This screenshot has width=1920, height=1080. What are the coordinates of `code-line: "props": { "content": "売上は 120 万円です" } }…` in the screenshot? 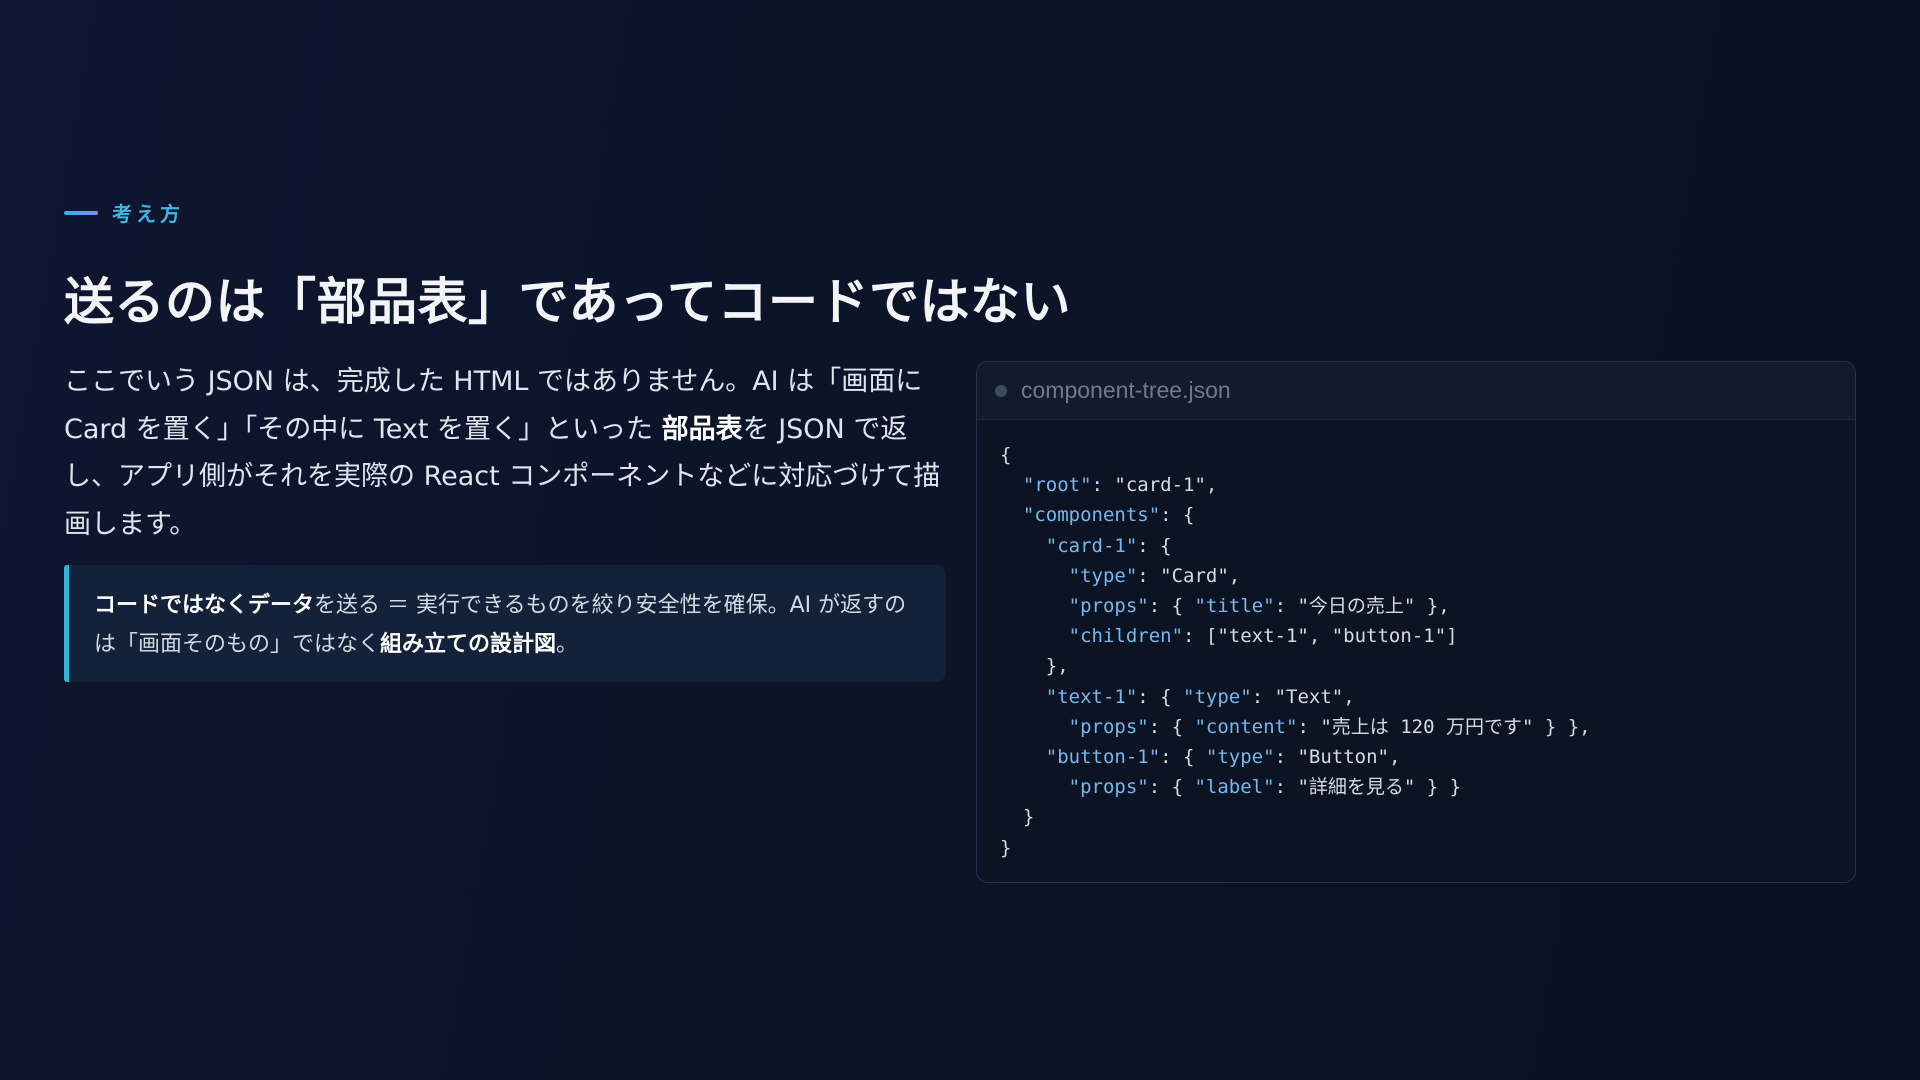 It's located at (1329, 726).